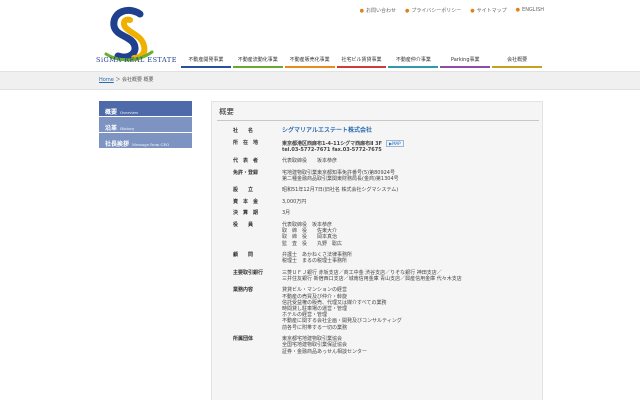  Describe the element at coordinates (248, 272) in the screenshot. I see `row-label: 主要取引銀行` at that location.